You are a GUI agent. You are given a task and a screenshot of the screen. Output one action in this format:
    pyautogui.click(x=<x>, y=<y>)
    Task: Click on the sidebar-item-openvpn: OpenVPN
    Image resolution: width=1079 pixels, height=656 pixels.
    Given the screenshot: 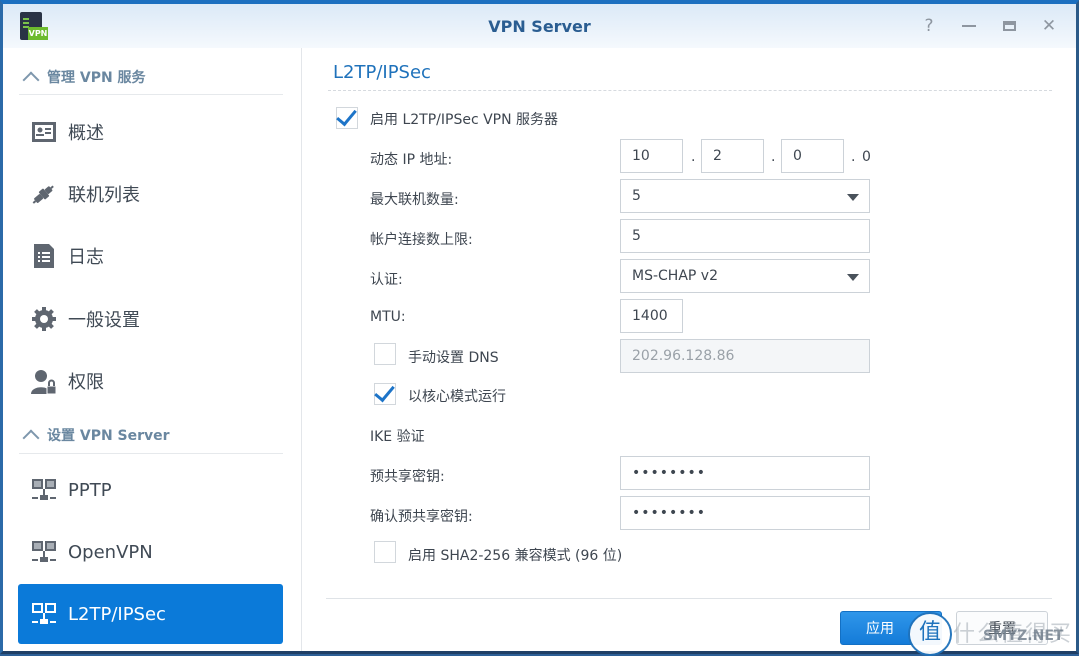 What is the action you would take?
    pyautogui.click(x=150, y=552)
    